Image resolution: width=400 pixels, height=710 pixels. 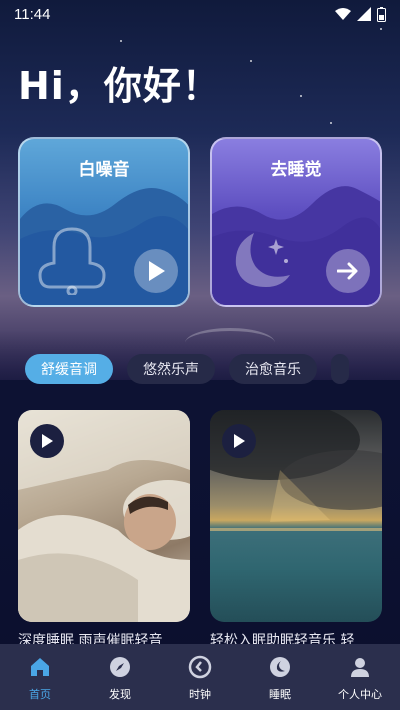 What do you see at coordinates (104, 222) in the screenshot?
I see `white-noise-card: 白噪音` at bounding box center [104, 222].